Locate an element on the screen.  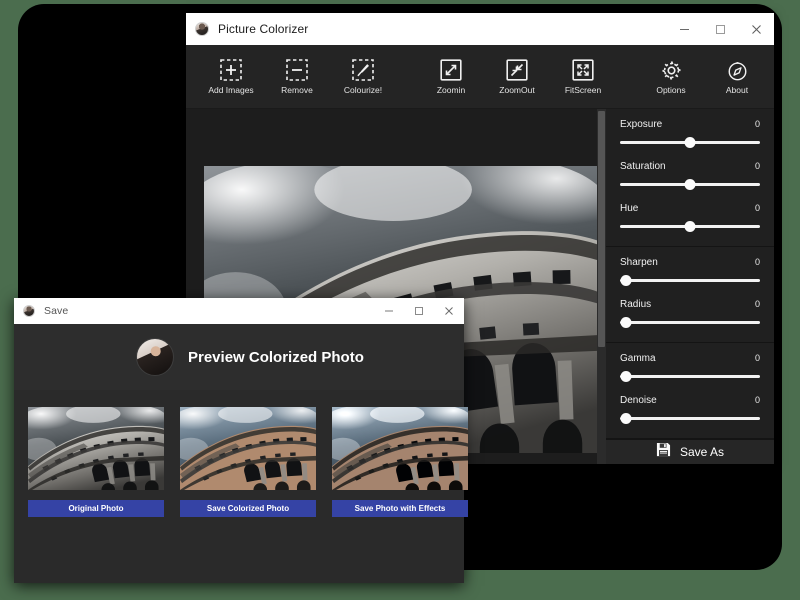
compass-icon is located at coordinates (737, 70).